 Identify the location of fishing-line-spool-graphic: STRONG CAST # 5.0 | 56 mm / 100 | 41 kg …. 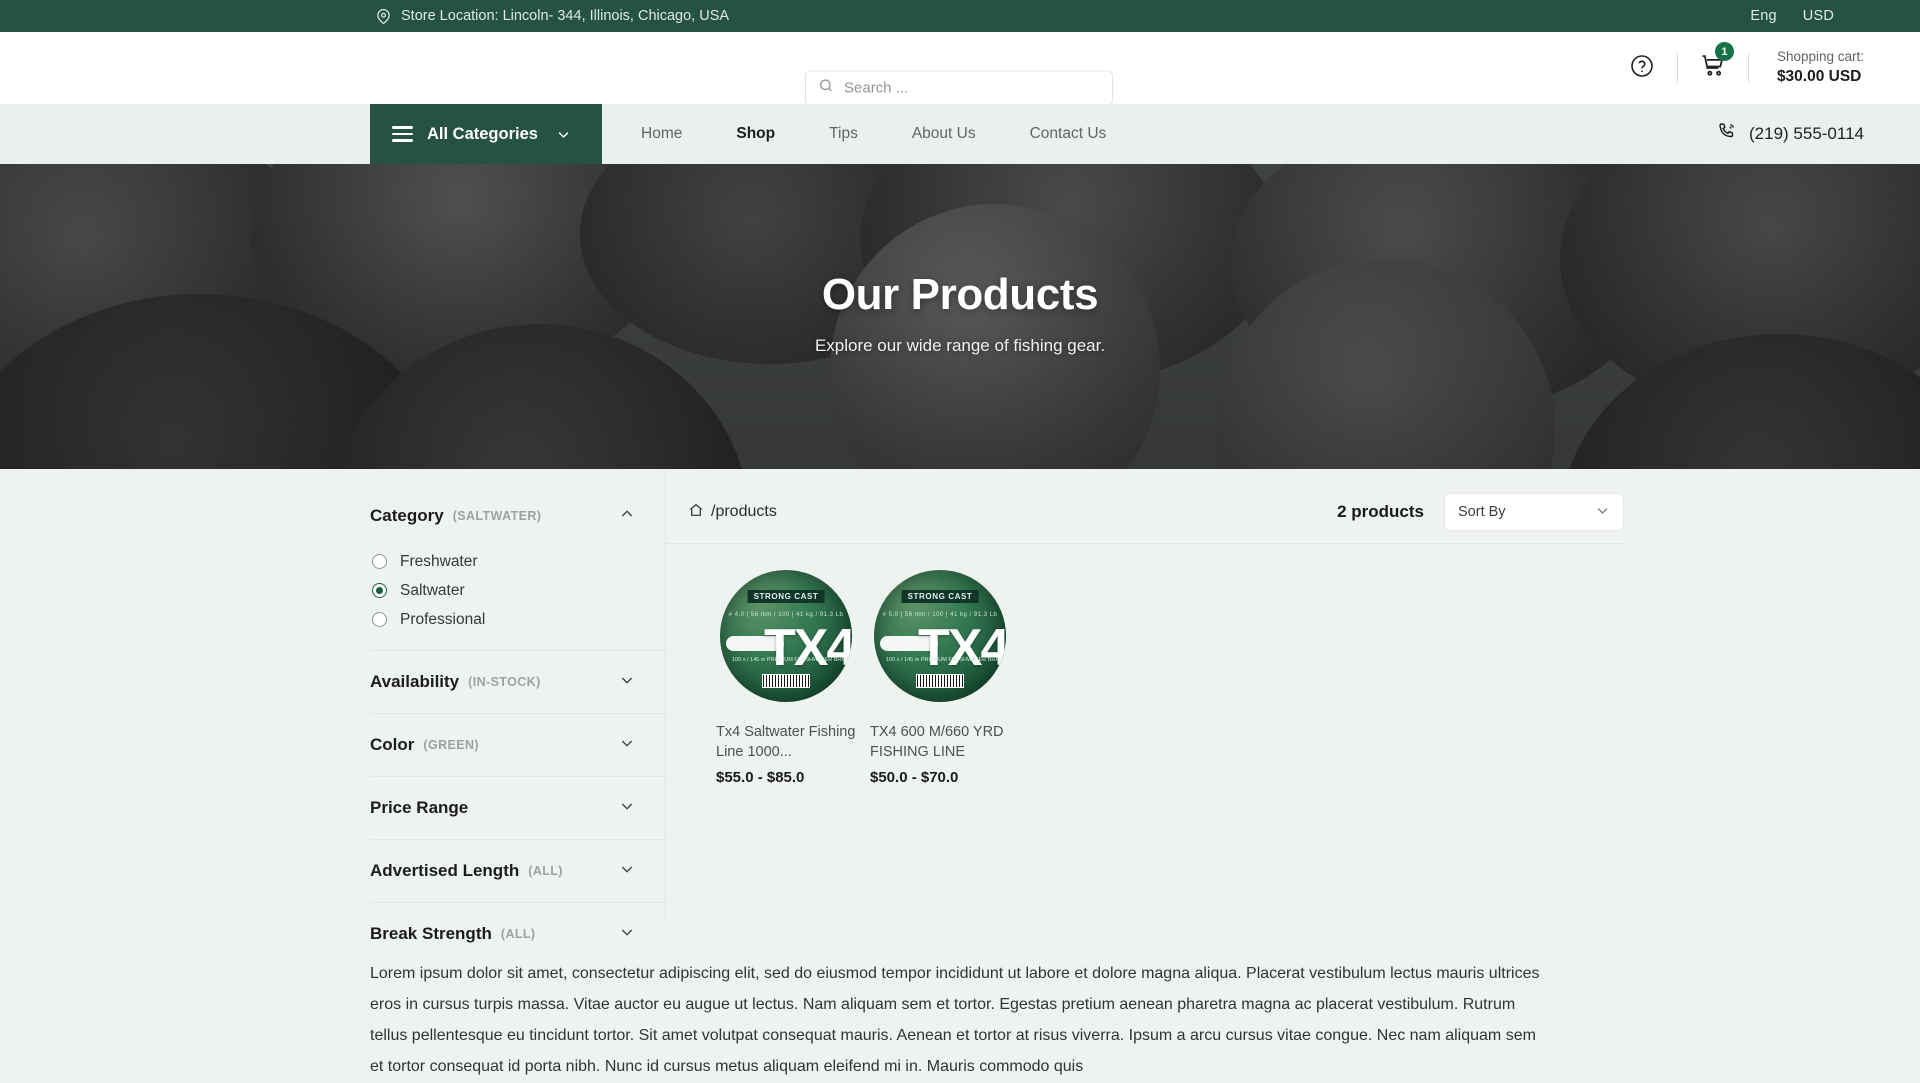
(940, 636).